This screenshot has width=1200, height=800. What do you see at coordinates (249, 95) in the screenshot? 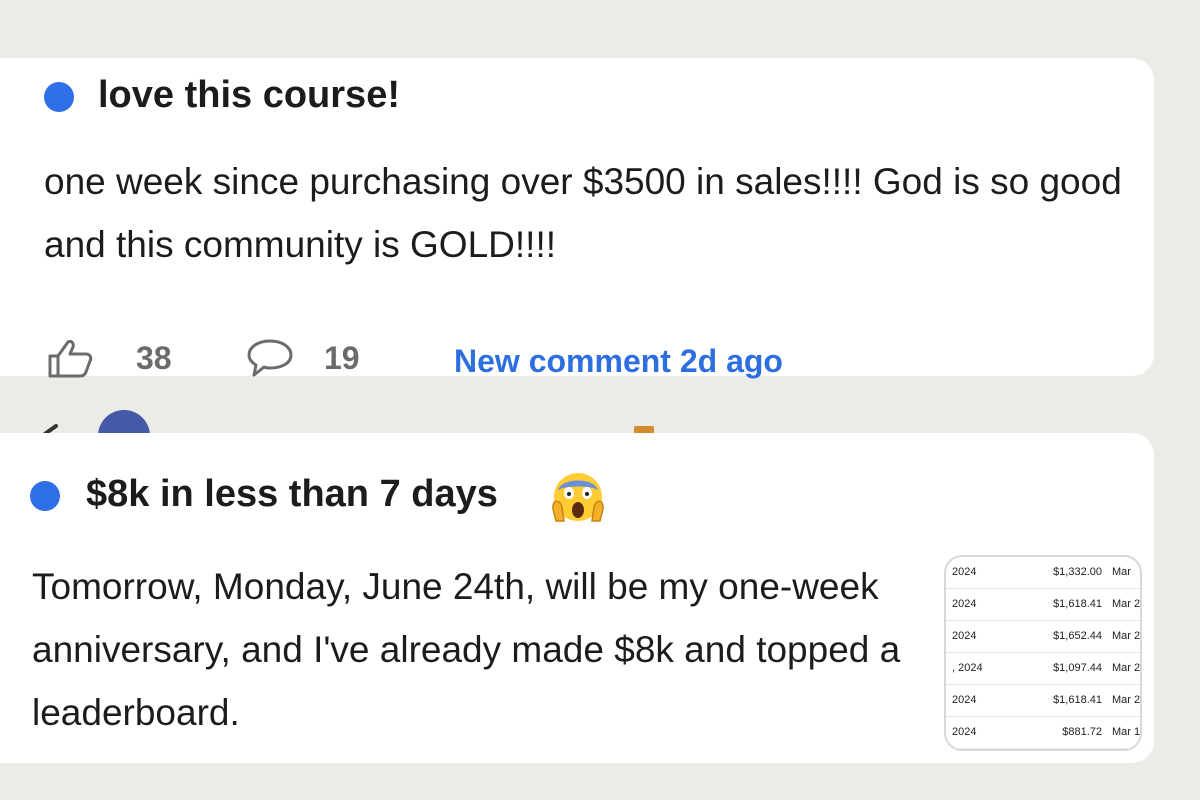
I see `post-title: love this course!` at bounding box center [249, 95].